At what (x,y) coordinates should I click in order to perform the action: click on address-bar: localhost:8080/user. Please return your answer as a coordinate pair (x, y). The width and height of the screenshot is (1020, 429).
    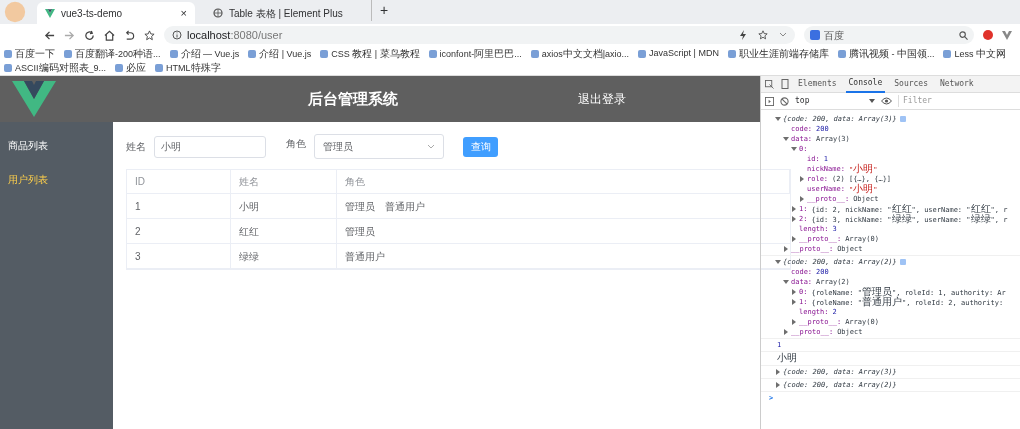
    Looking at the image, I should click on (479, 35).